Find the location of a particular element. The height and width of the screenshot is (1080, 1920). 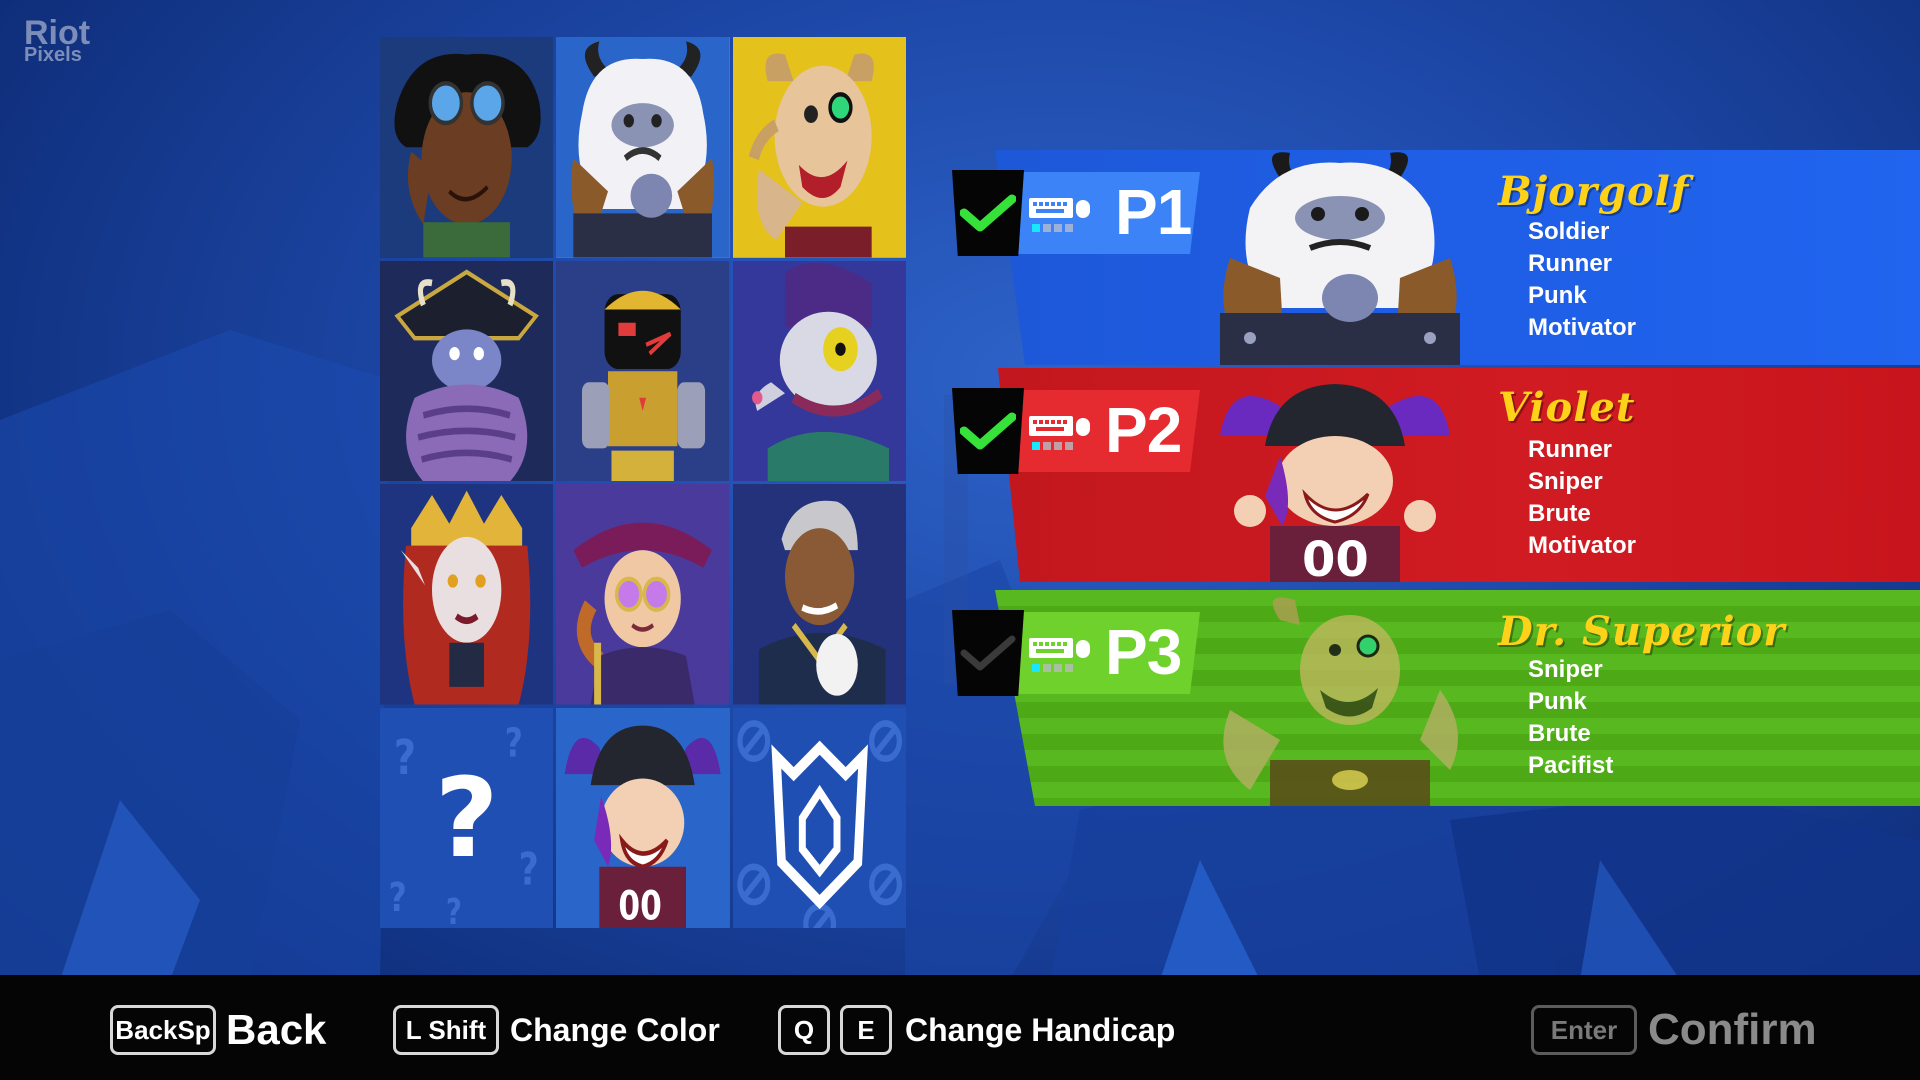

player-1-tag: P1 is located at coordinates (1153, 212).